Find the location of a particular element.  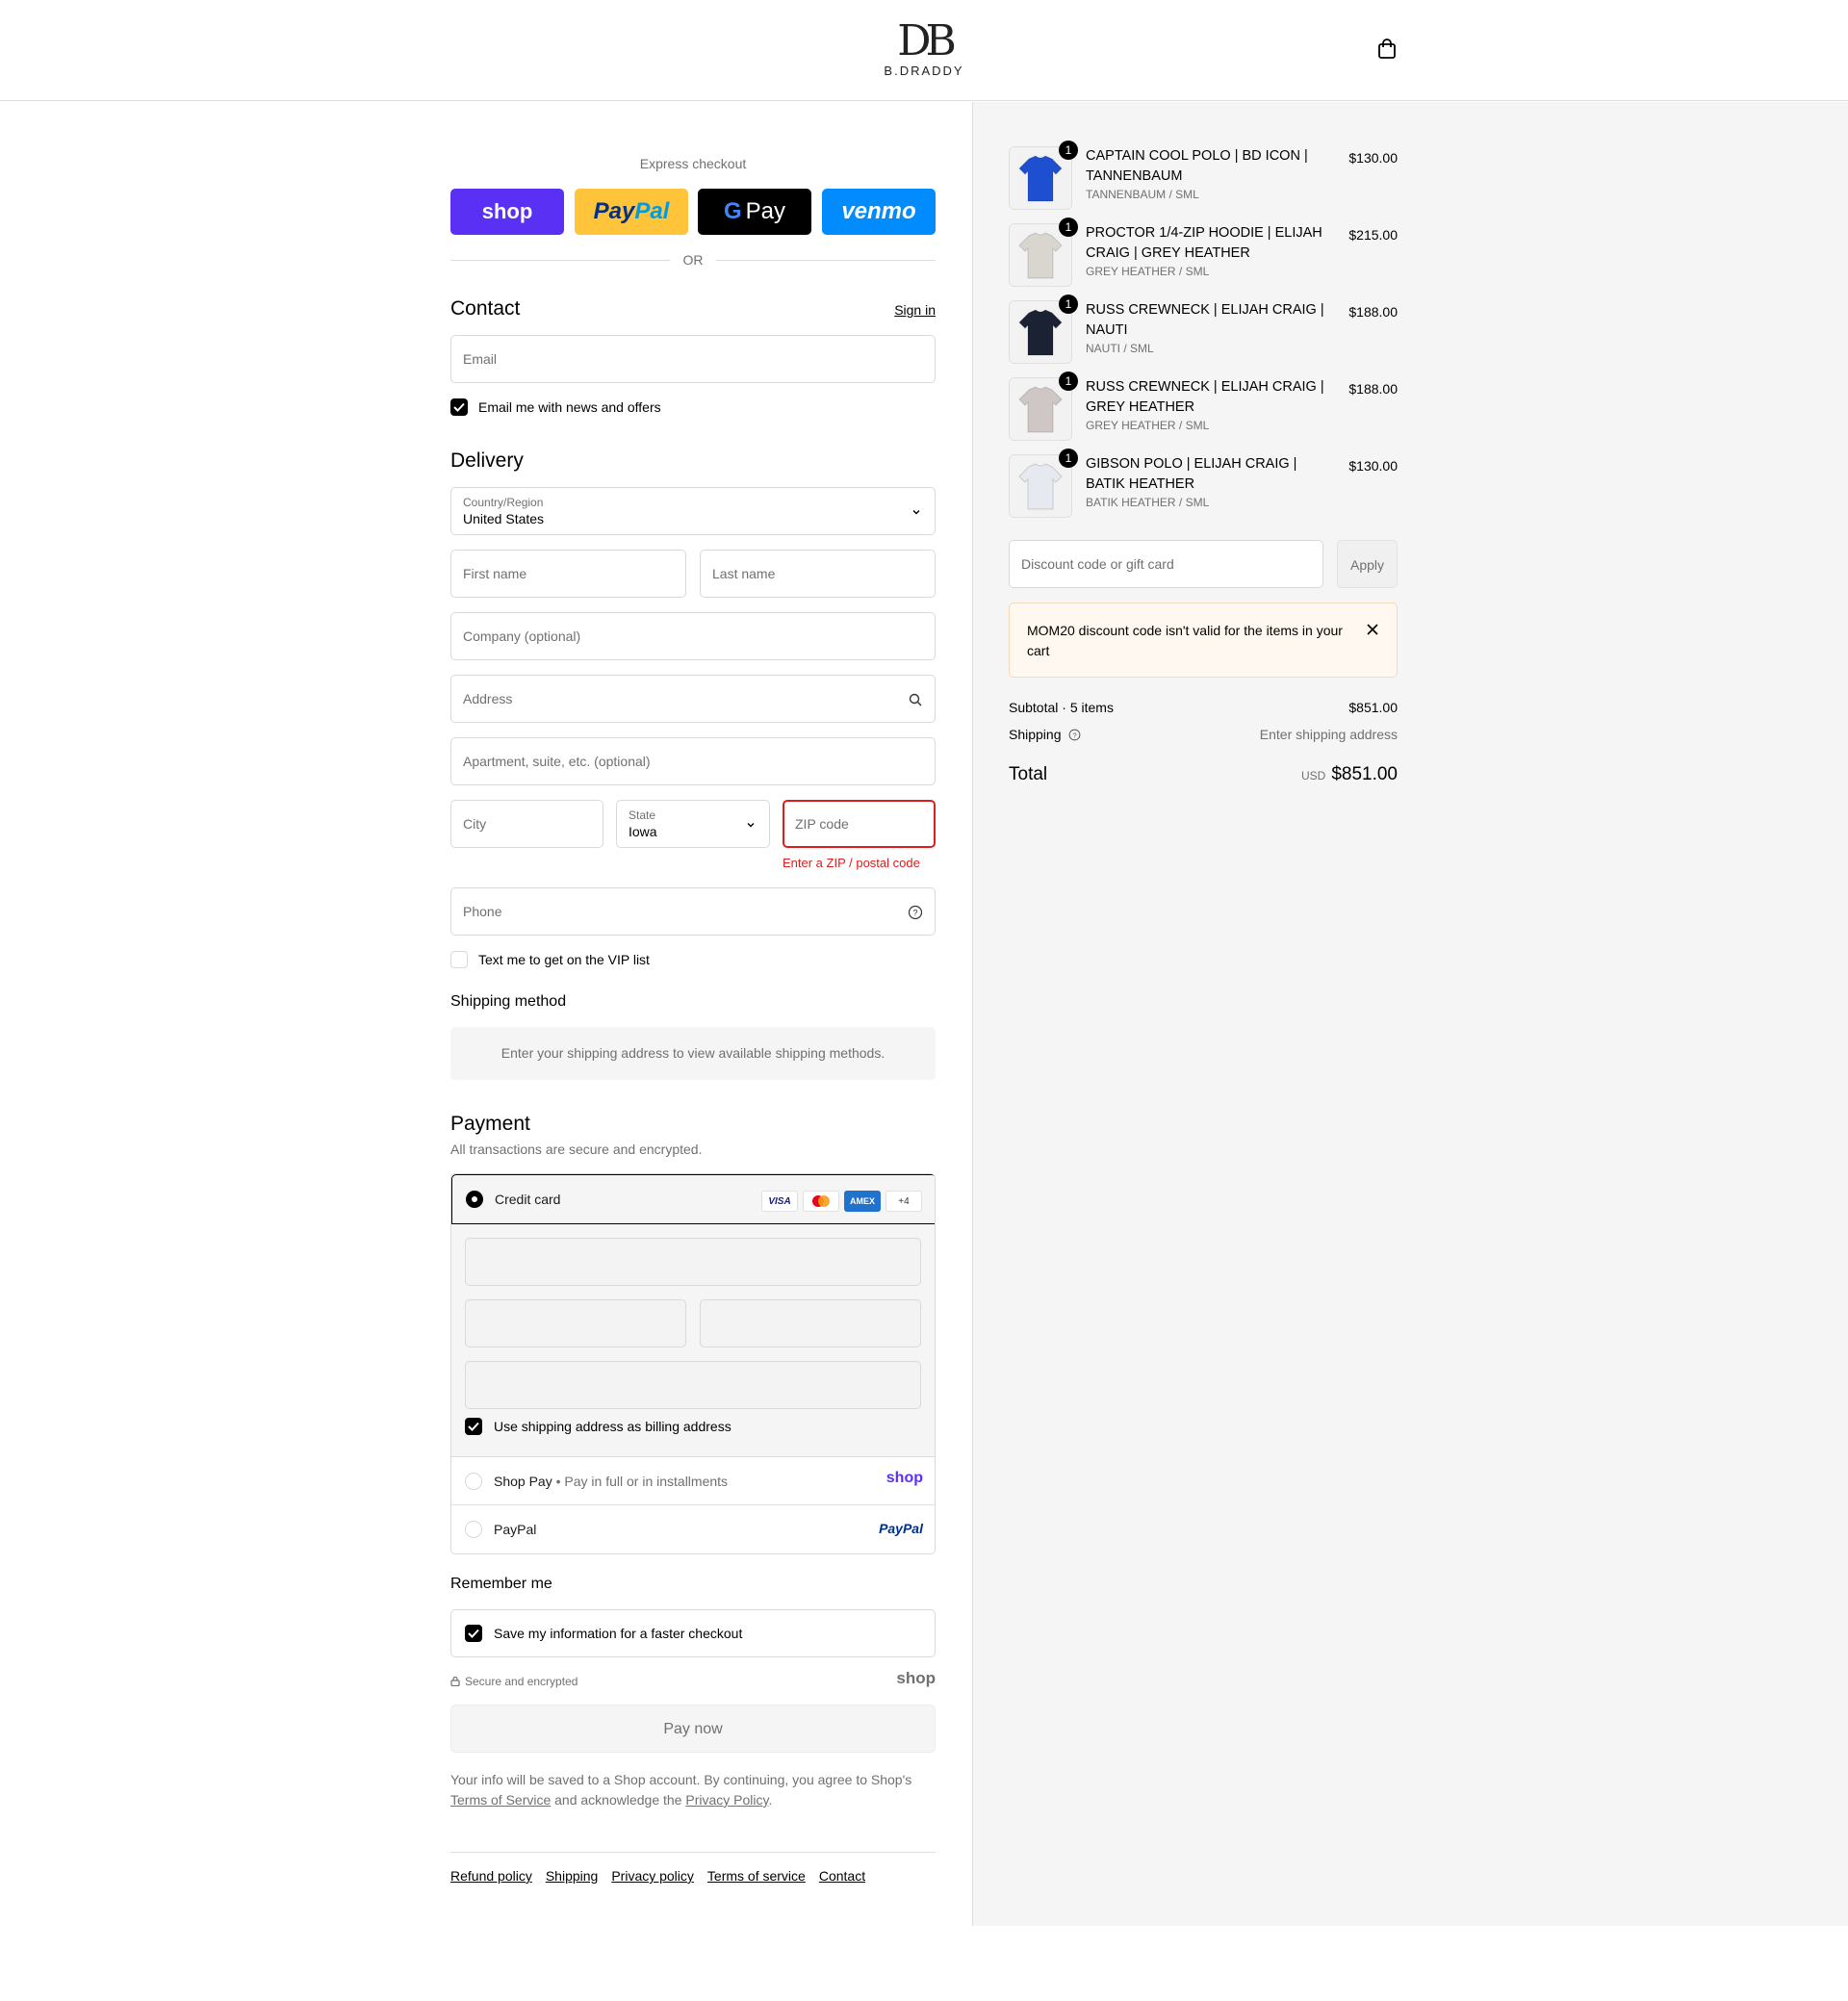

check-icon is located at coordinates (473, 1633).